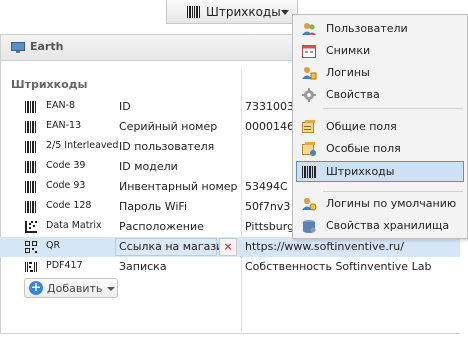  I want to click on menu-item-label: Логины по умолчанию, so click(391, 203).